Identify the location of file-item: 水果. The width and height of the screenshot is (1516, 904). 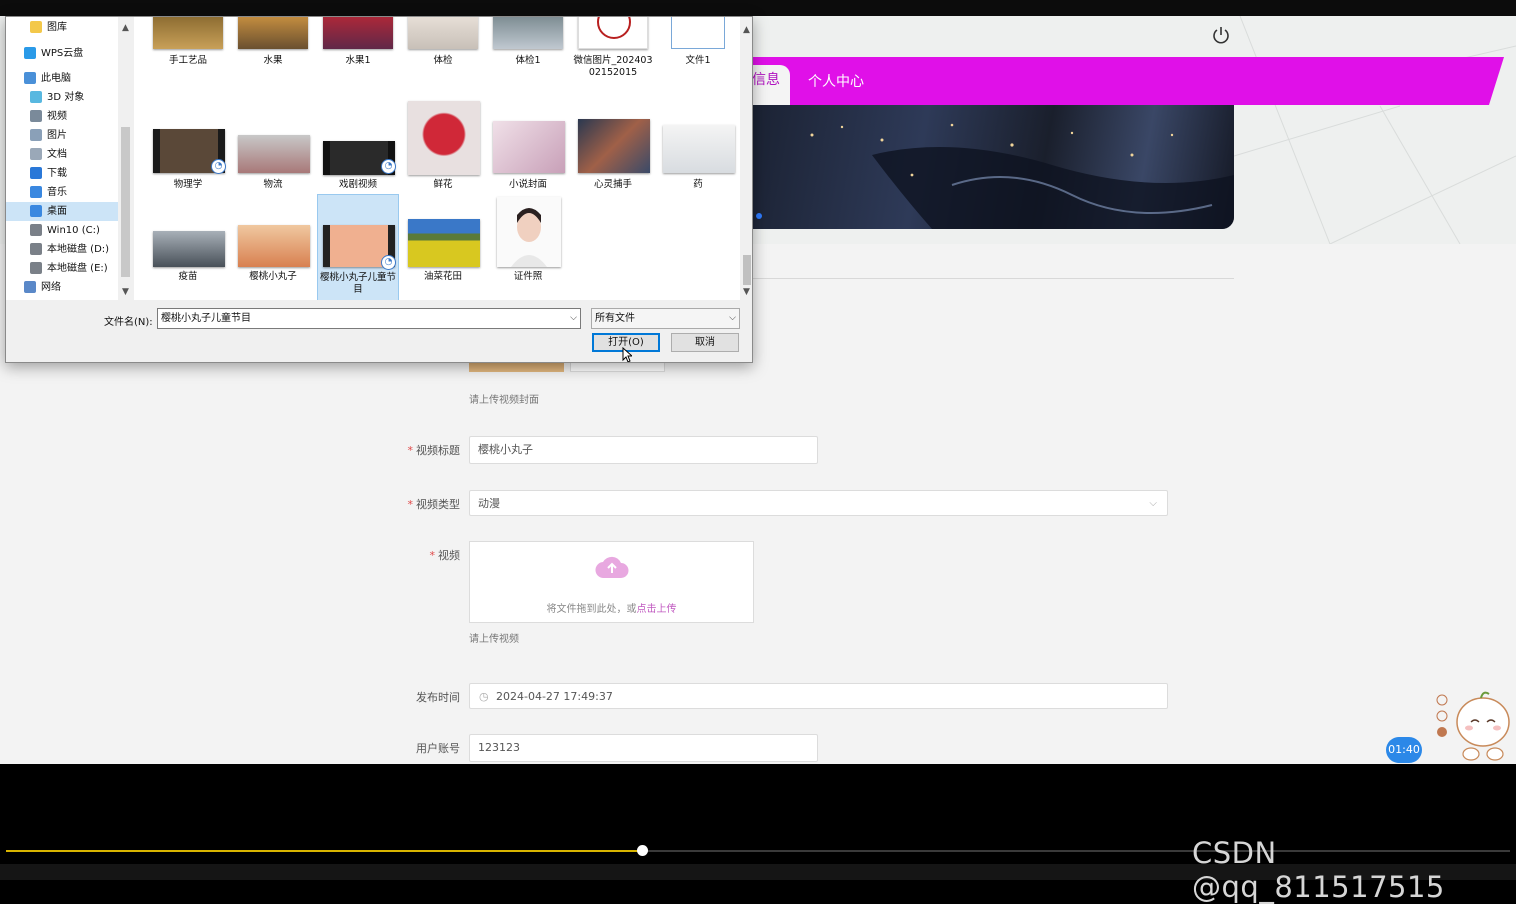
(273, 41).